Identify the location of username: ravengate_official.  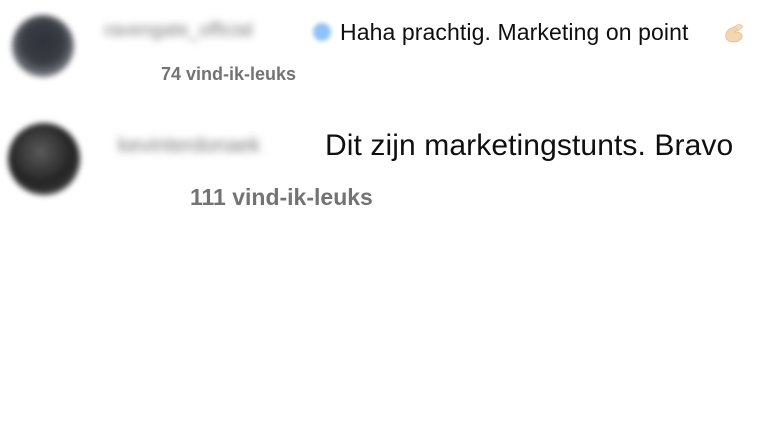
(178, 31).